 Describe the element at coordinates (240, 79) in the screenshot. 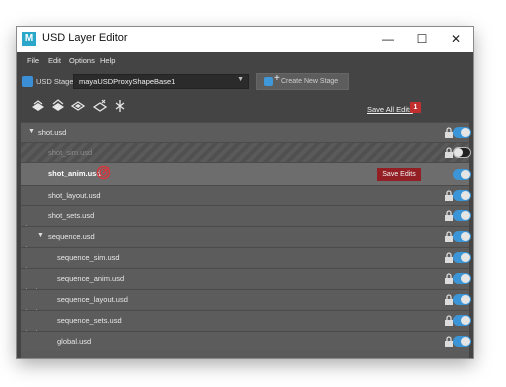

I see `chevron-down-icon: ▼` at that location.